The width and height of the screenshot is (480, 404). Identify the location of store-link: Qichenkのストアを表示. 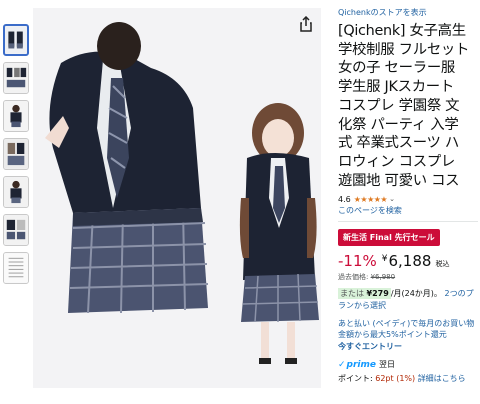
(408, 13).